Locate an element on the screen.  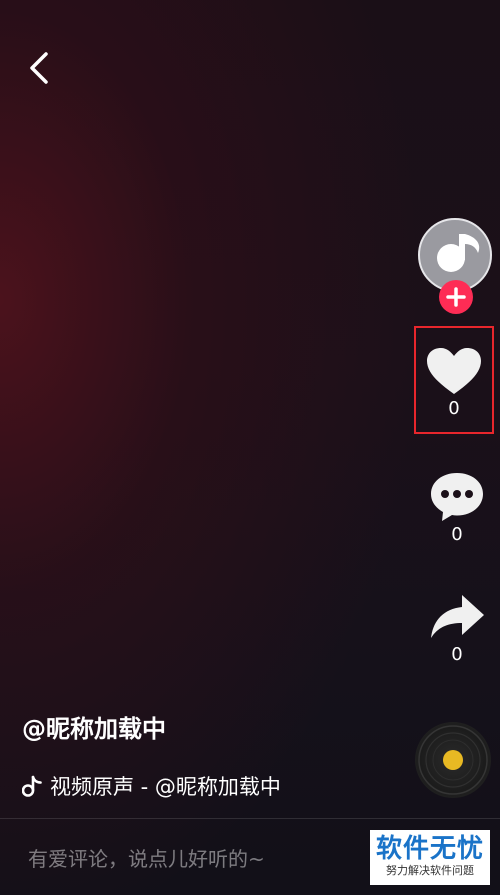
music-title-link: 视频原声 - @昵称加载中 is located at coordinates (151, 786).